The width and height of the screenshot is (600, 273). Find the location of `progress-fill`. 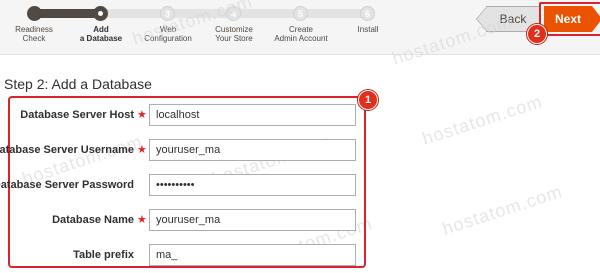

progress-fill is located at coordinates (68, 13).